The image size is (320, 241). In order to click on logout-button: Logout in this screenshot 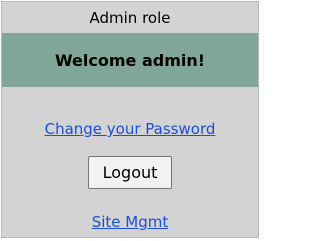, I will do `click(130, 172)`.